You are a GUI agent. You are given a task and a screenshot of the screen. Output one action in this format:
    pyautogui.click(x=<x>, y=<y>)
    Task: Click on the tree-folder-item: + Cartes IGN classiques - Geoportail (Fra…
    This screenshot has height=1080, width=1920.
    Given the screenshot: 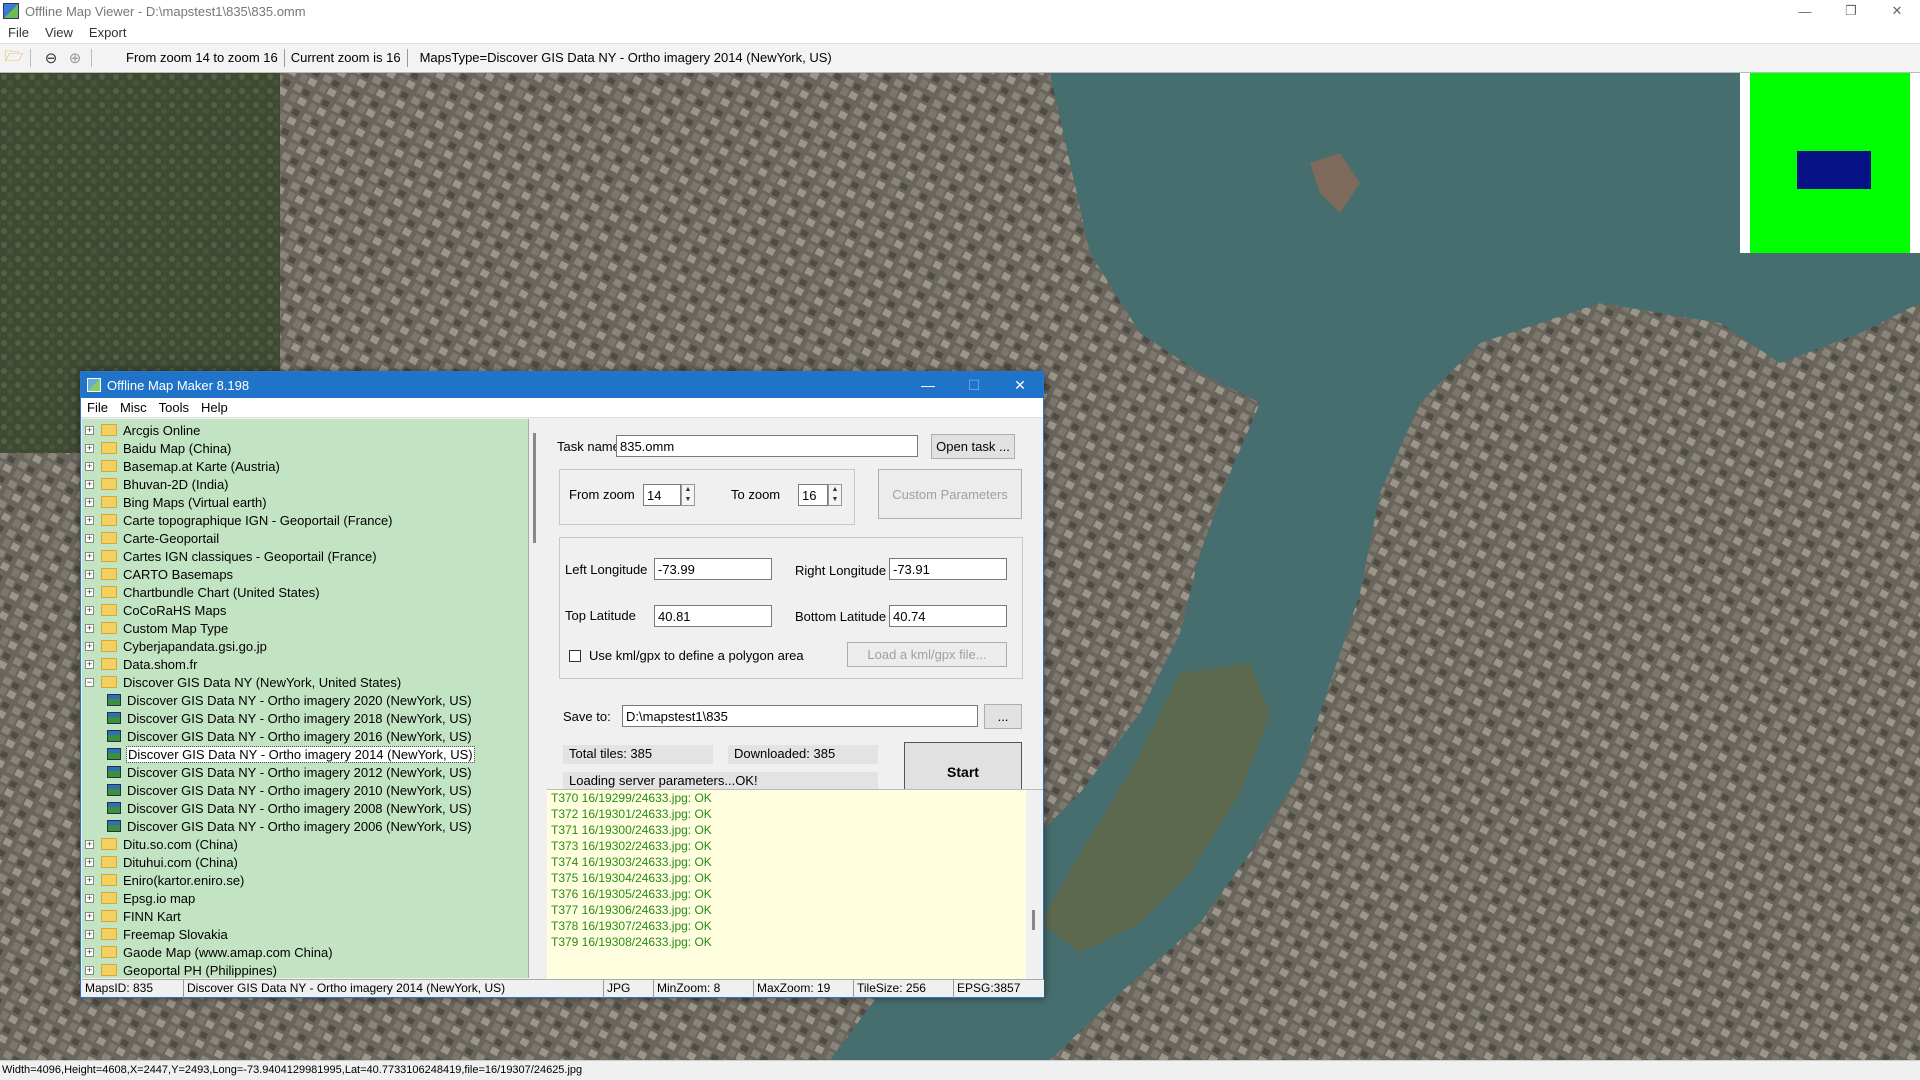 What is the action you would take?
    pyautogui.click(x=305, y=556)
    